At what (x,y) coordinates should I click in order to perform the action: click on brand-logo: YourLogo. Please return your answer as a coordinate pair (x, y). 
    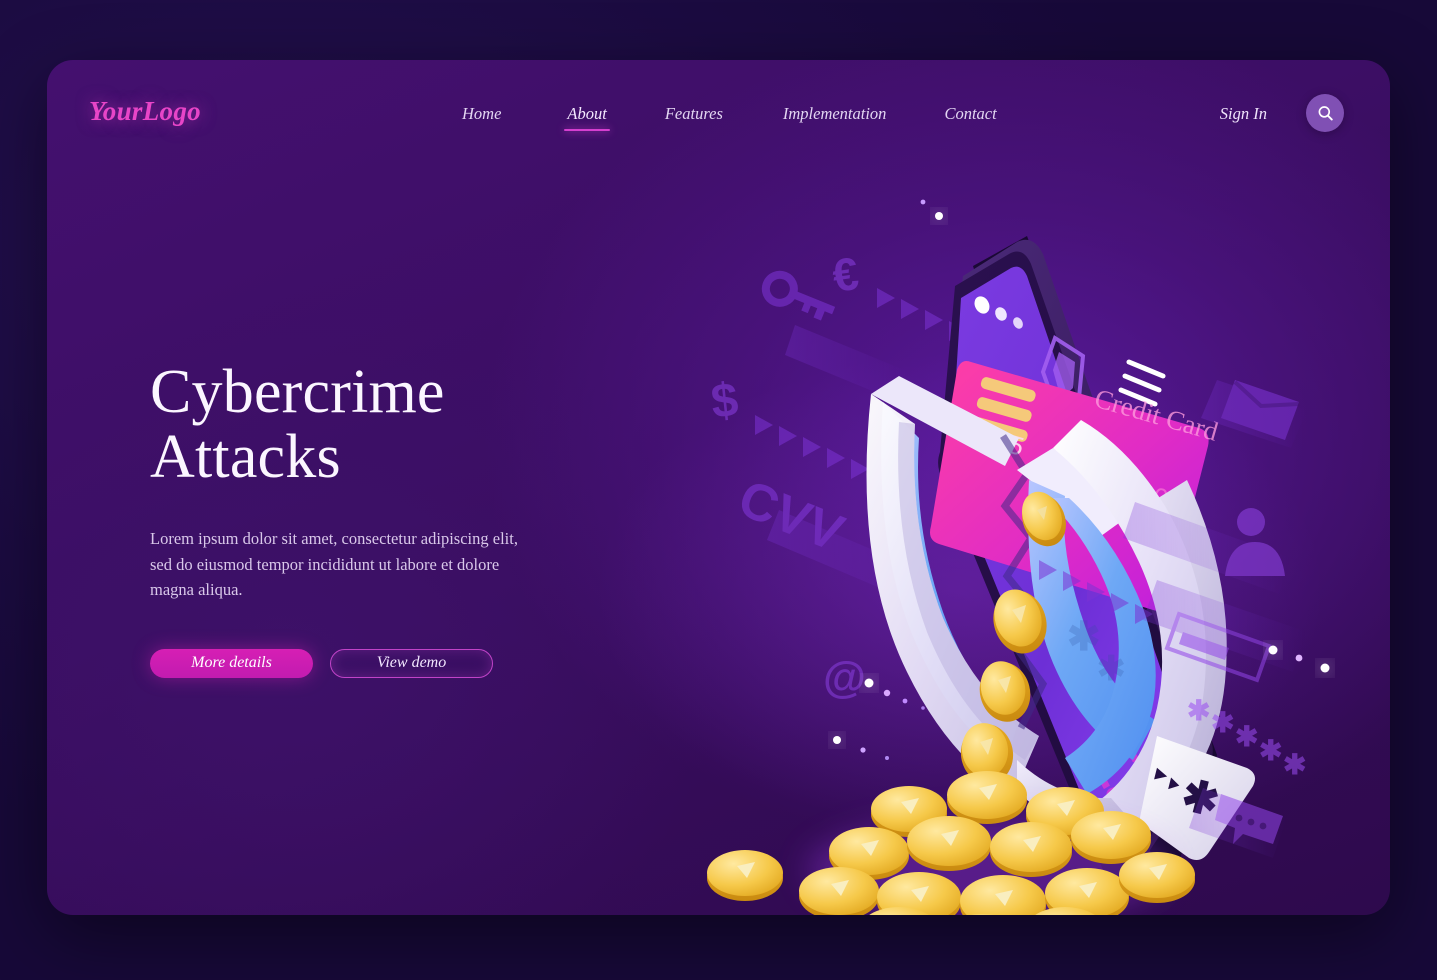
    Looking at the image, I should click on (145, 111).